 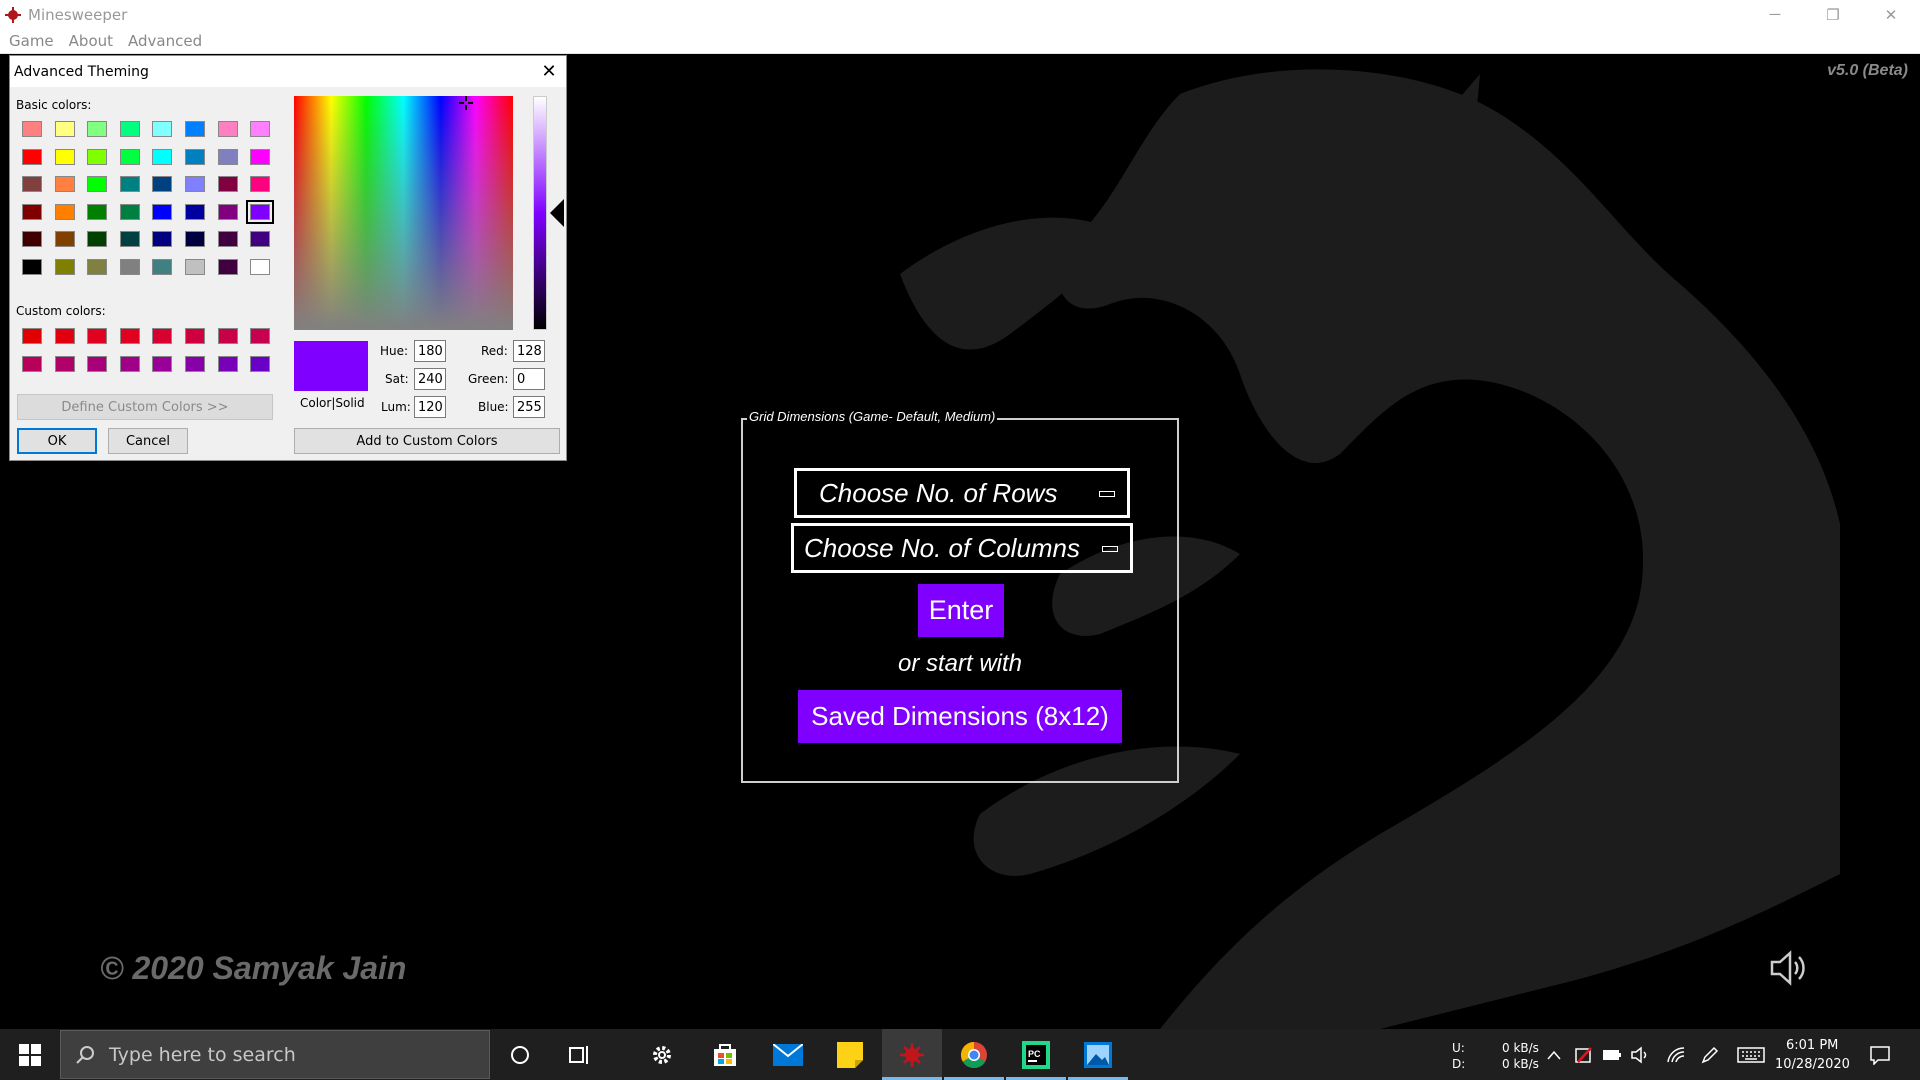 What do you see at coordinates (1640, 1054) in the screenshot?
I see `volume-icon` at bounding box center [1640, 1054].